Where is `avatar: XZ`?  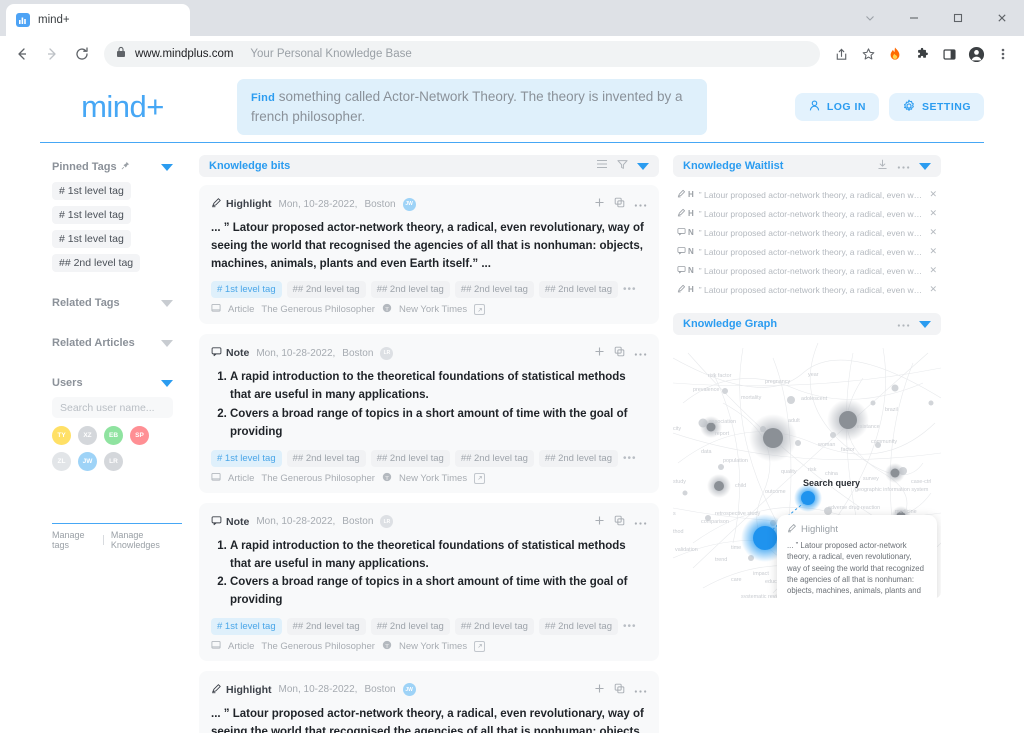 avatar: XZ is located at coordinates (87, 435).